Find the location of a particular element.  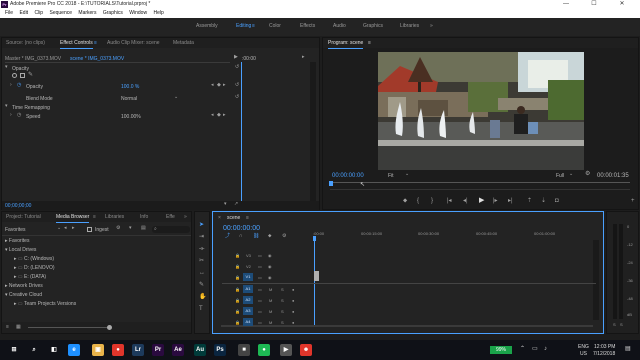

workspace-editing: Editing is located at coordinates (243, 26).